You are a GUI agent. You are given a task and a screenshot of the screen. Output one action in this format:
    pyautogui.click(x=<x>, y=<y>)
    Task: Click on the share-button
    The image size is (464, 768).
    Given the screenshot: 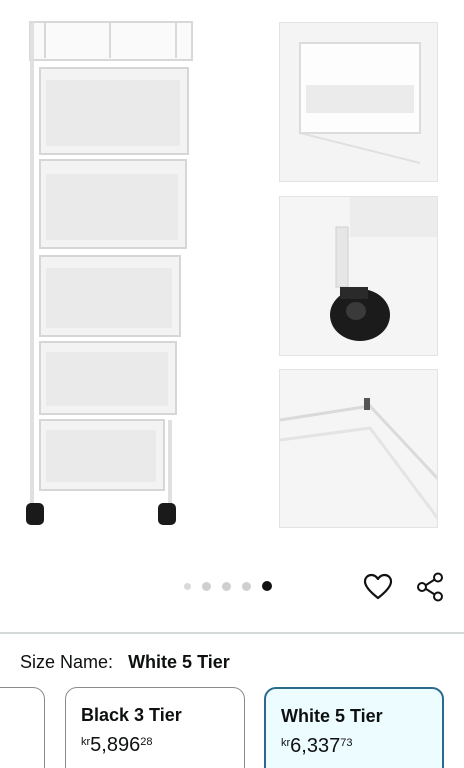 What is the action you would take?
    pyautogui.click(x=430, y=587)
    